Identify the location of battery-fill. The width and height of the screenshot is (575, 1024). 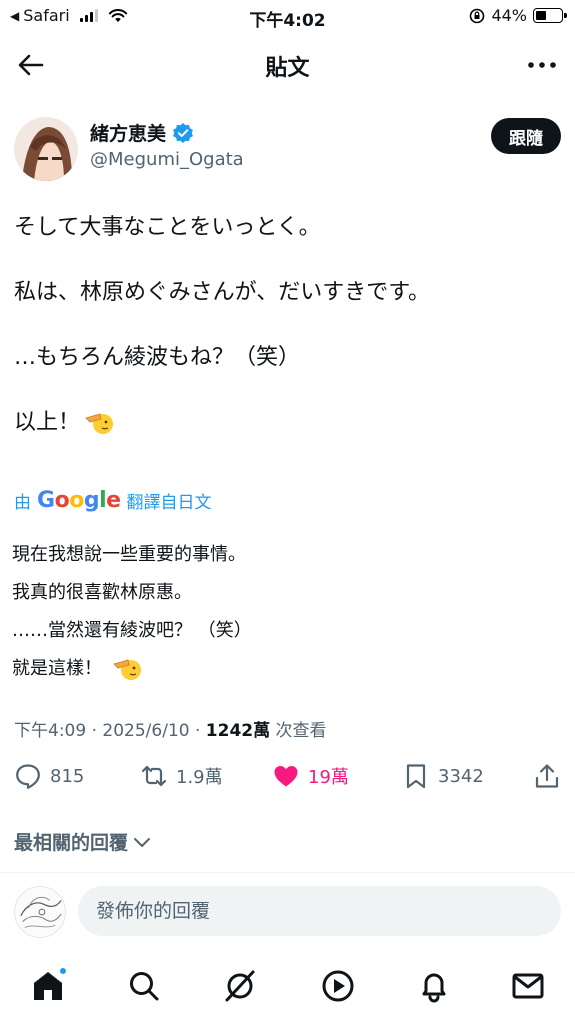
(541, 15).